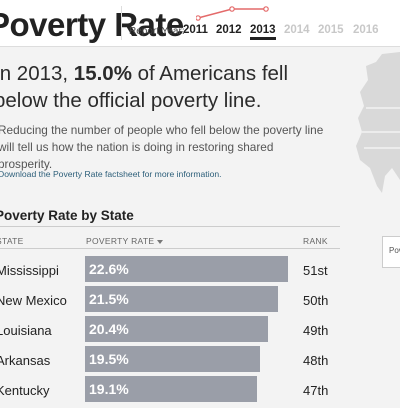  What do you see at coordinates (366, 30) in the screenshot?
I see `year-2016: 2016` at bounding box center [366, 30].